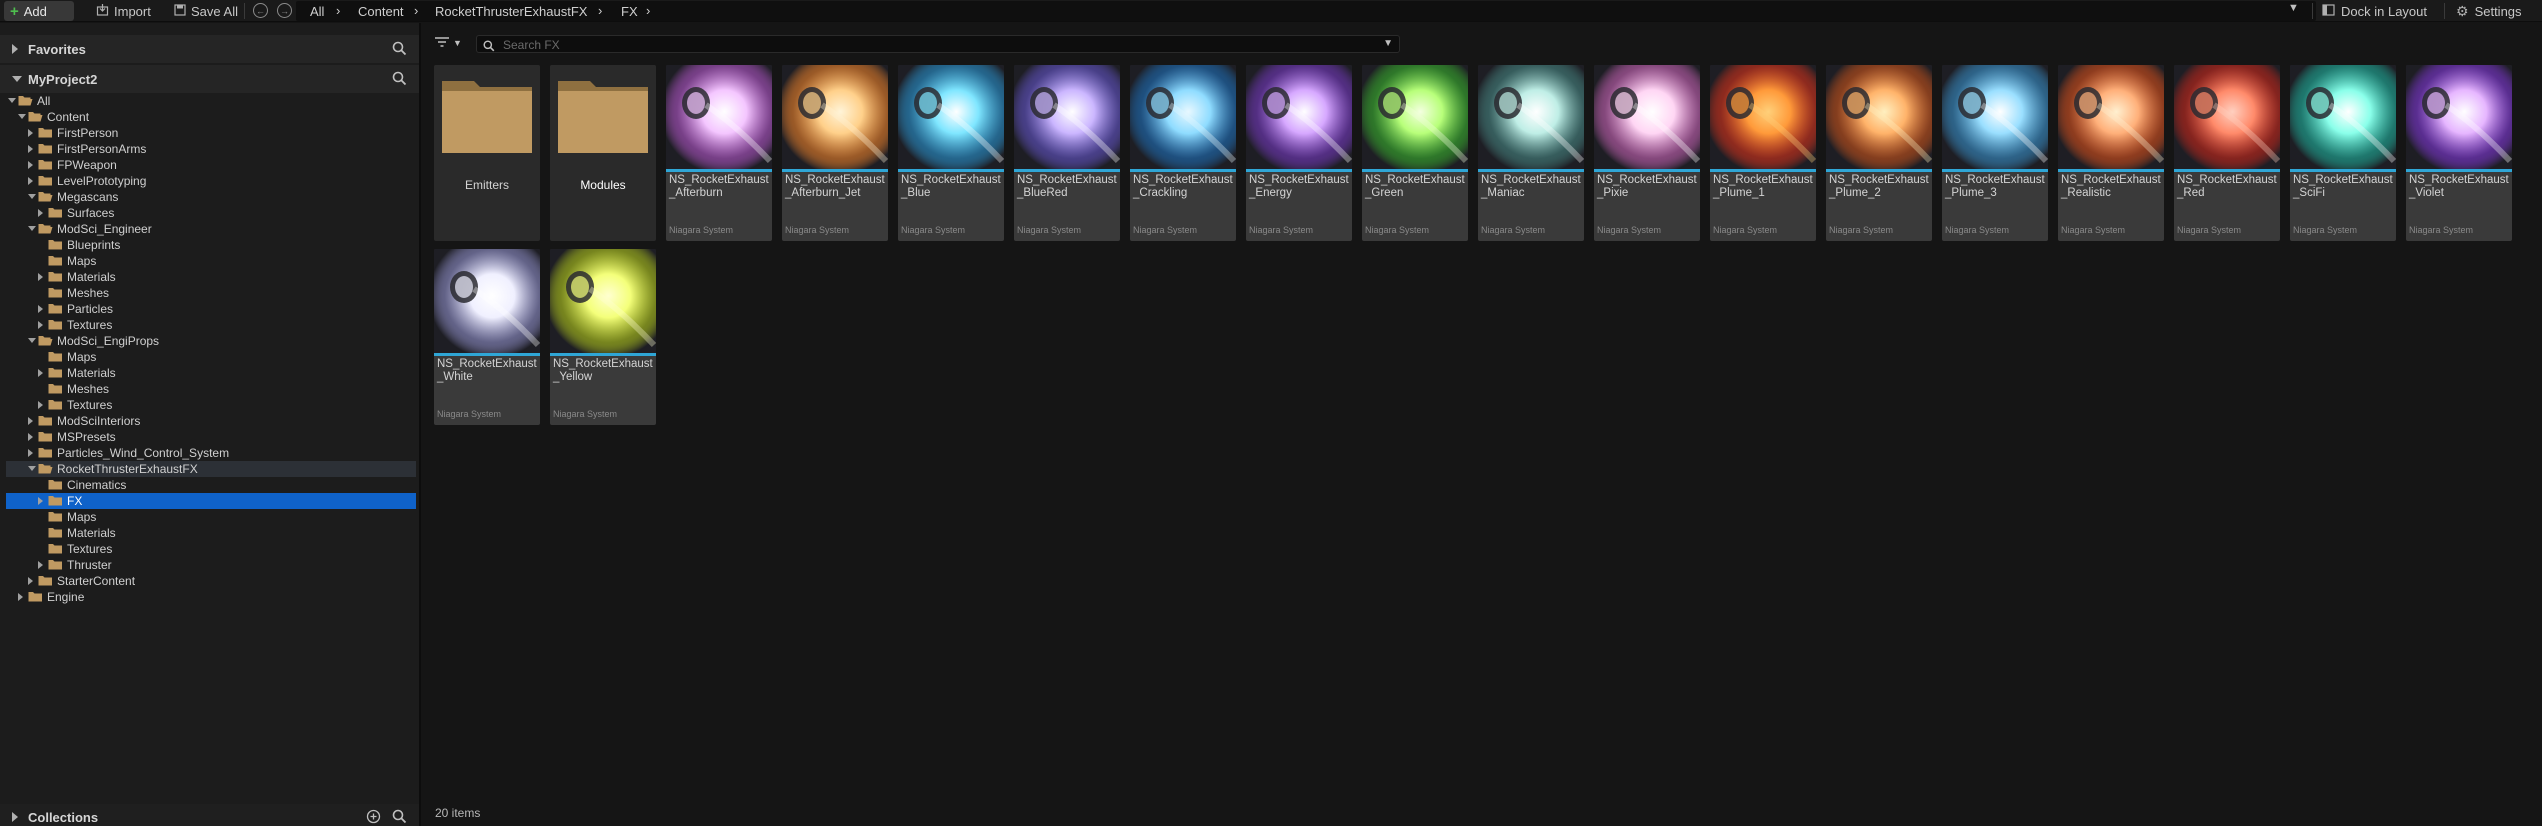  Describe the element at coordinates (206, 11) in the screenshot. I see `save-all-button: Save All` at that location.